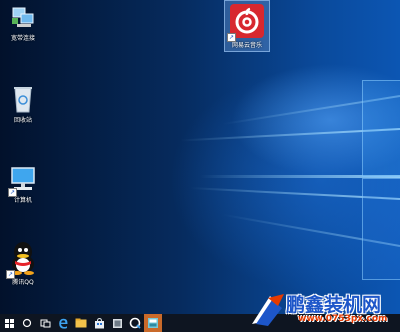 The width and height of the screenshot is (400, 332). I want to click on site-watermark: 鹏鑫装机网 www.0753px.com, so click(323, 310).